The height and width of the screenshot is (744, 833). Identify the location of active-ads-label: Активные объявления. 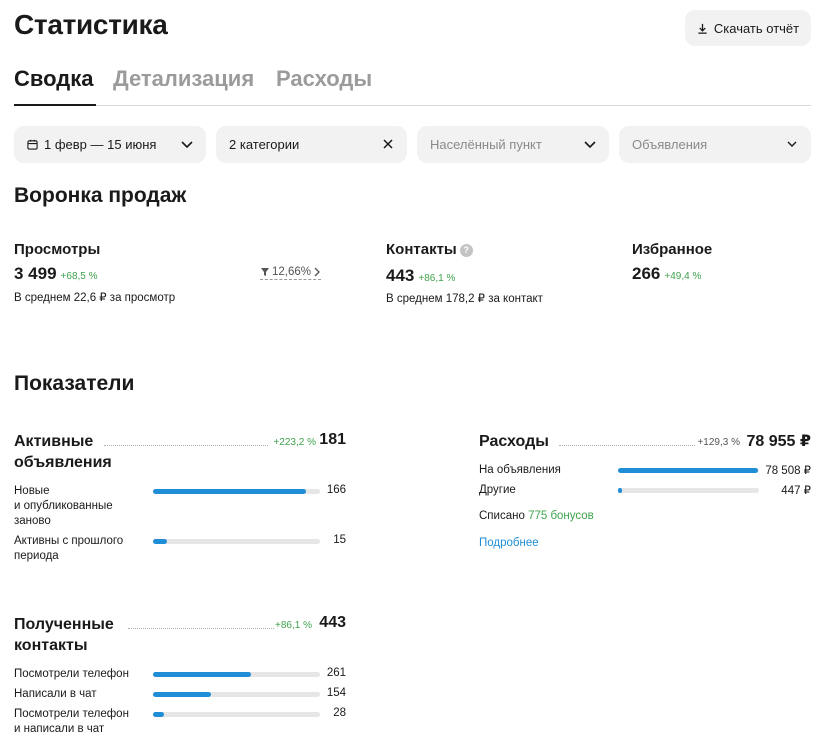
(63, 452).